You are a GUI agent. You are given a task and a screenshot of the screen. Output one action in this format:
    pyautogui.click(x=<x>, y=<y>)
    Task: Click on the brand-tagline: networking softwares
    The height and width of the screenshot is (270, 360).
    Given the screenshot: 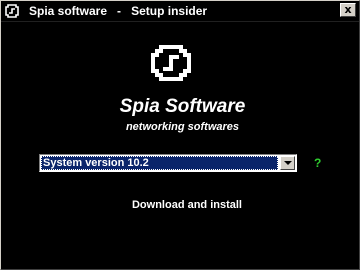 What is the action you would take?
    pyautogui.click(x=182, y=127)
    